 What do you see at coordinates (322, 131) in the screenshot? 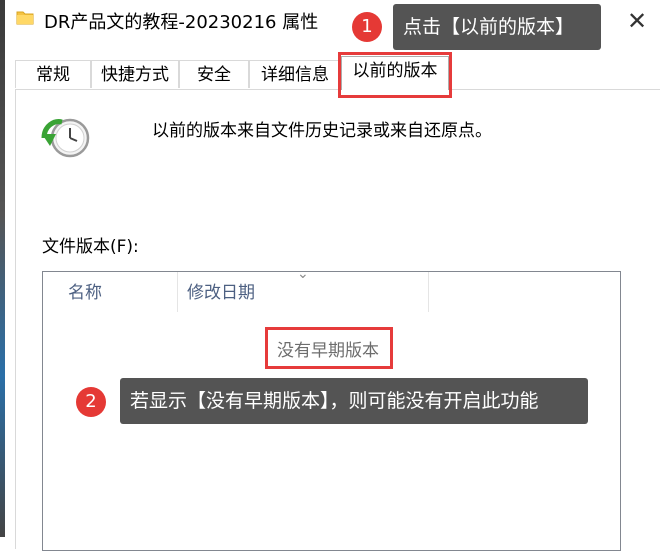
I see `panel-description: 以前的版本来自文件历史记录或来自还原点。` at bounding box center [322, 131].